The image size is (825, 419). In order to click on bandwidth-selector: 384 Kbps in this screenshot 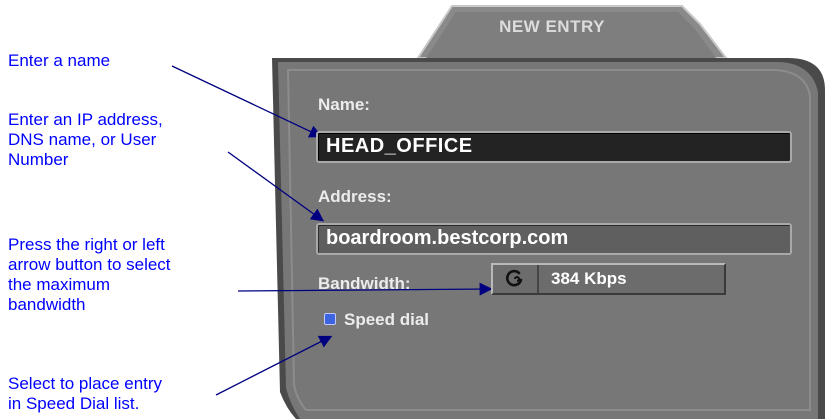, I will do `click(608, 279)`.